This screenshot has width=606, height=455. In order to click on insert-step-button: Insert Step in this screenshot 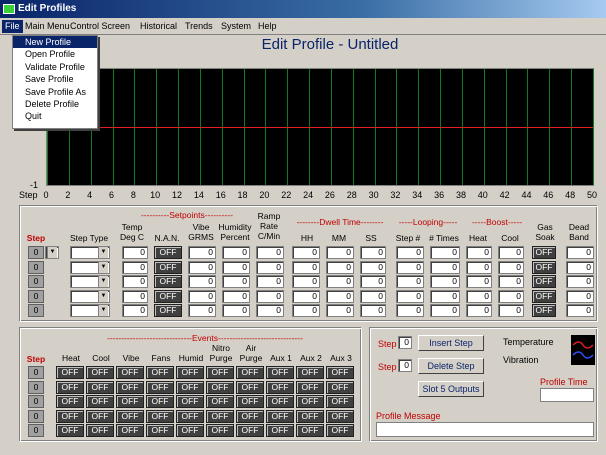, I will do `click(451, 343)`.